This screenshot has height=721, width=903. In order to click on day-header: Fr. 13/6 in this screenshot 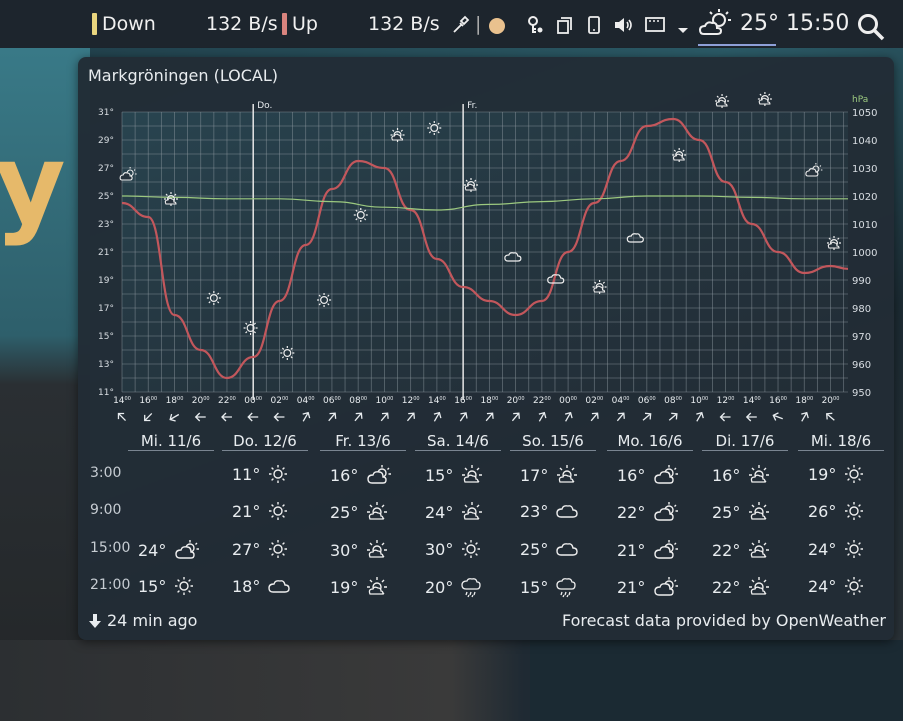, I will do `click(363, 441)`.